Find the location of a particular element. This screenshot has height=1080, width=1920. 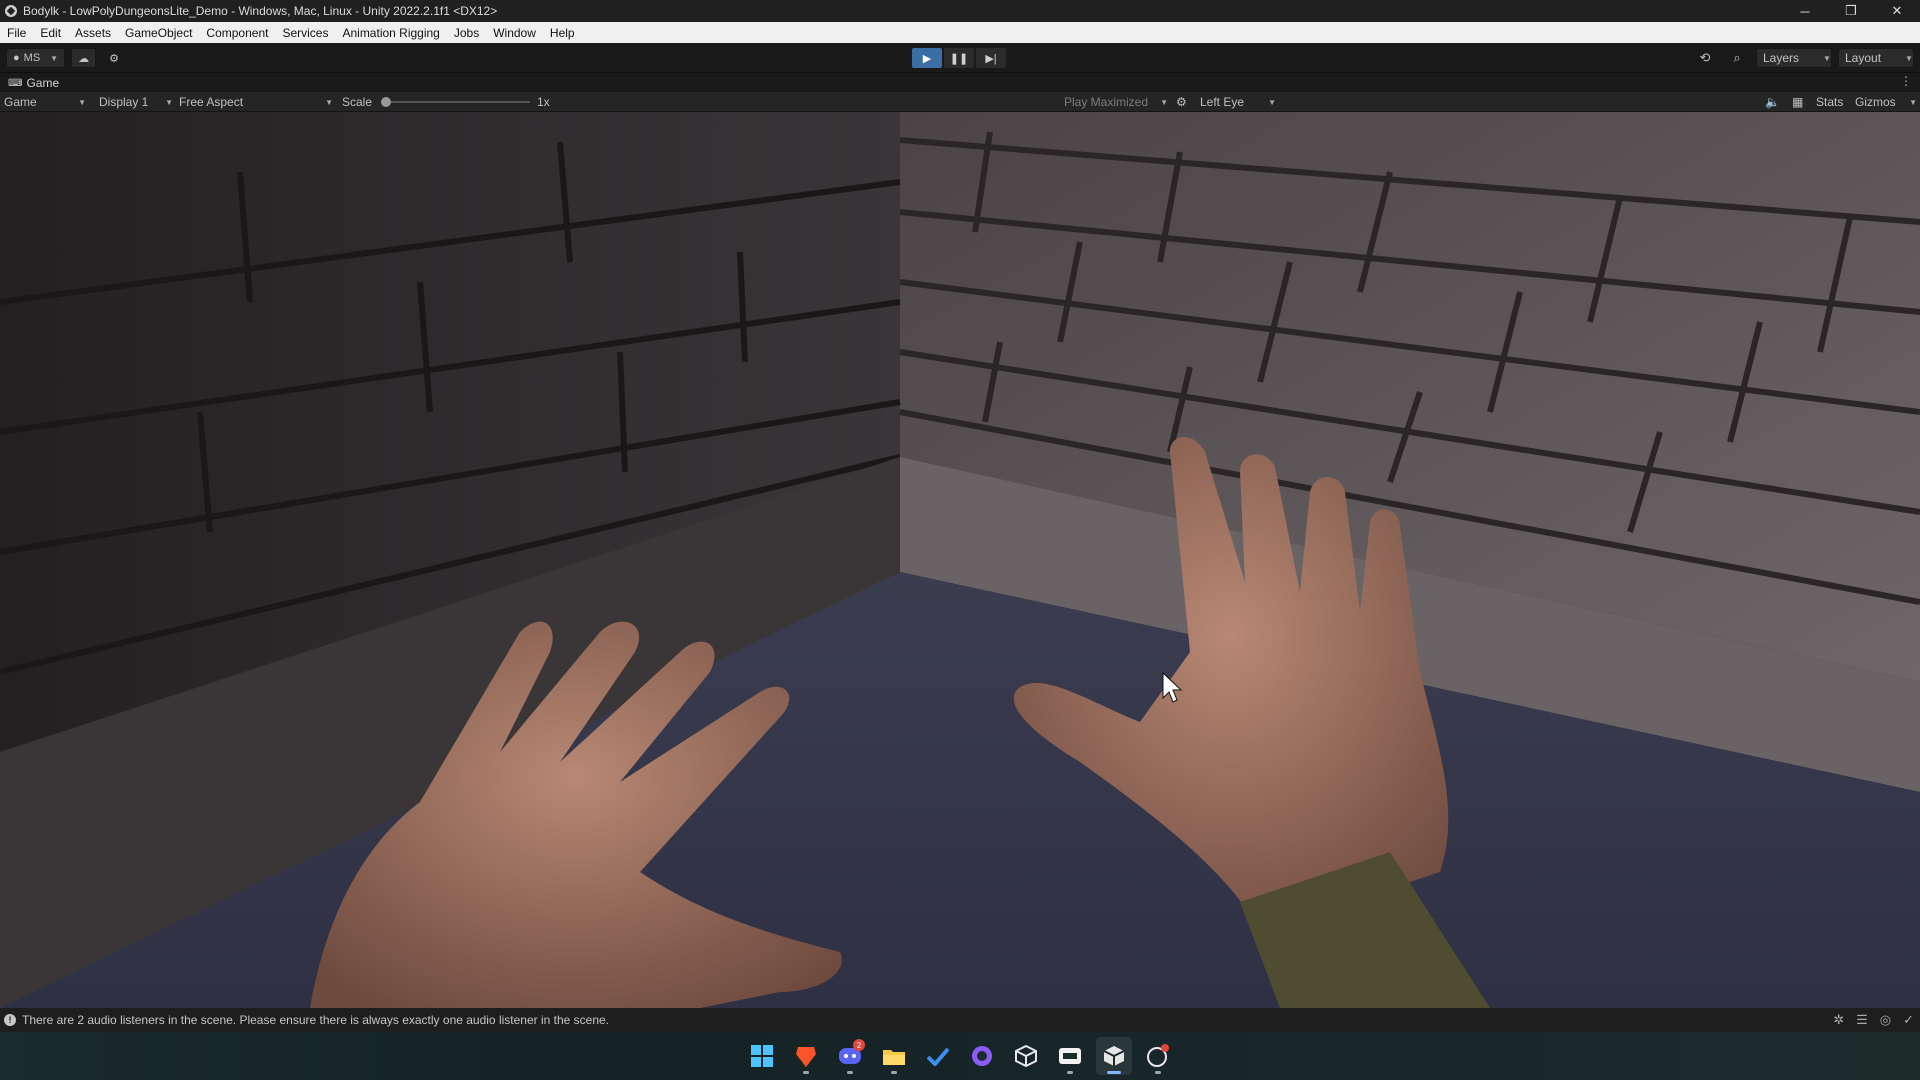

play-icon: ▶ is located at coordinates (927, 58).